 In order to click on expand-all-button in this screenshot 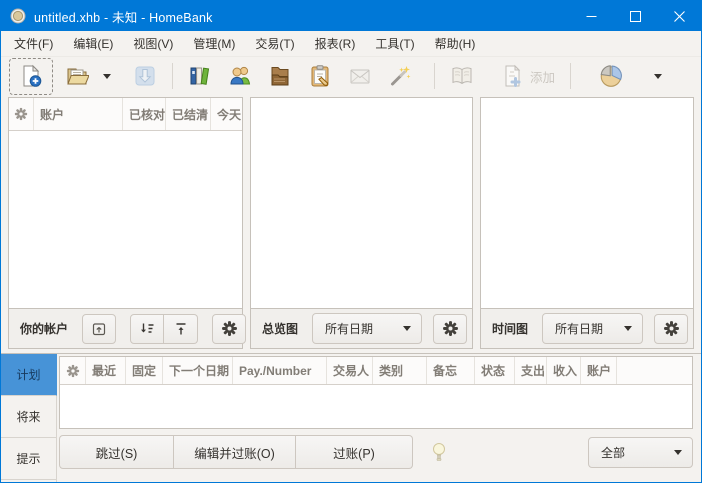, I will do `click(147, 328)`.